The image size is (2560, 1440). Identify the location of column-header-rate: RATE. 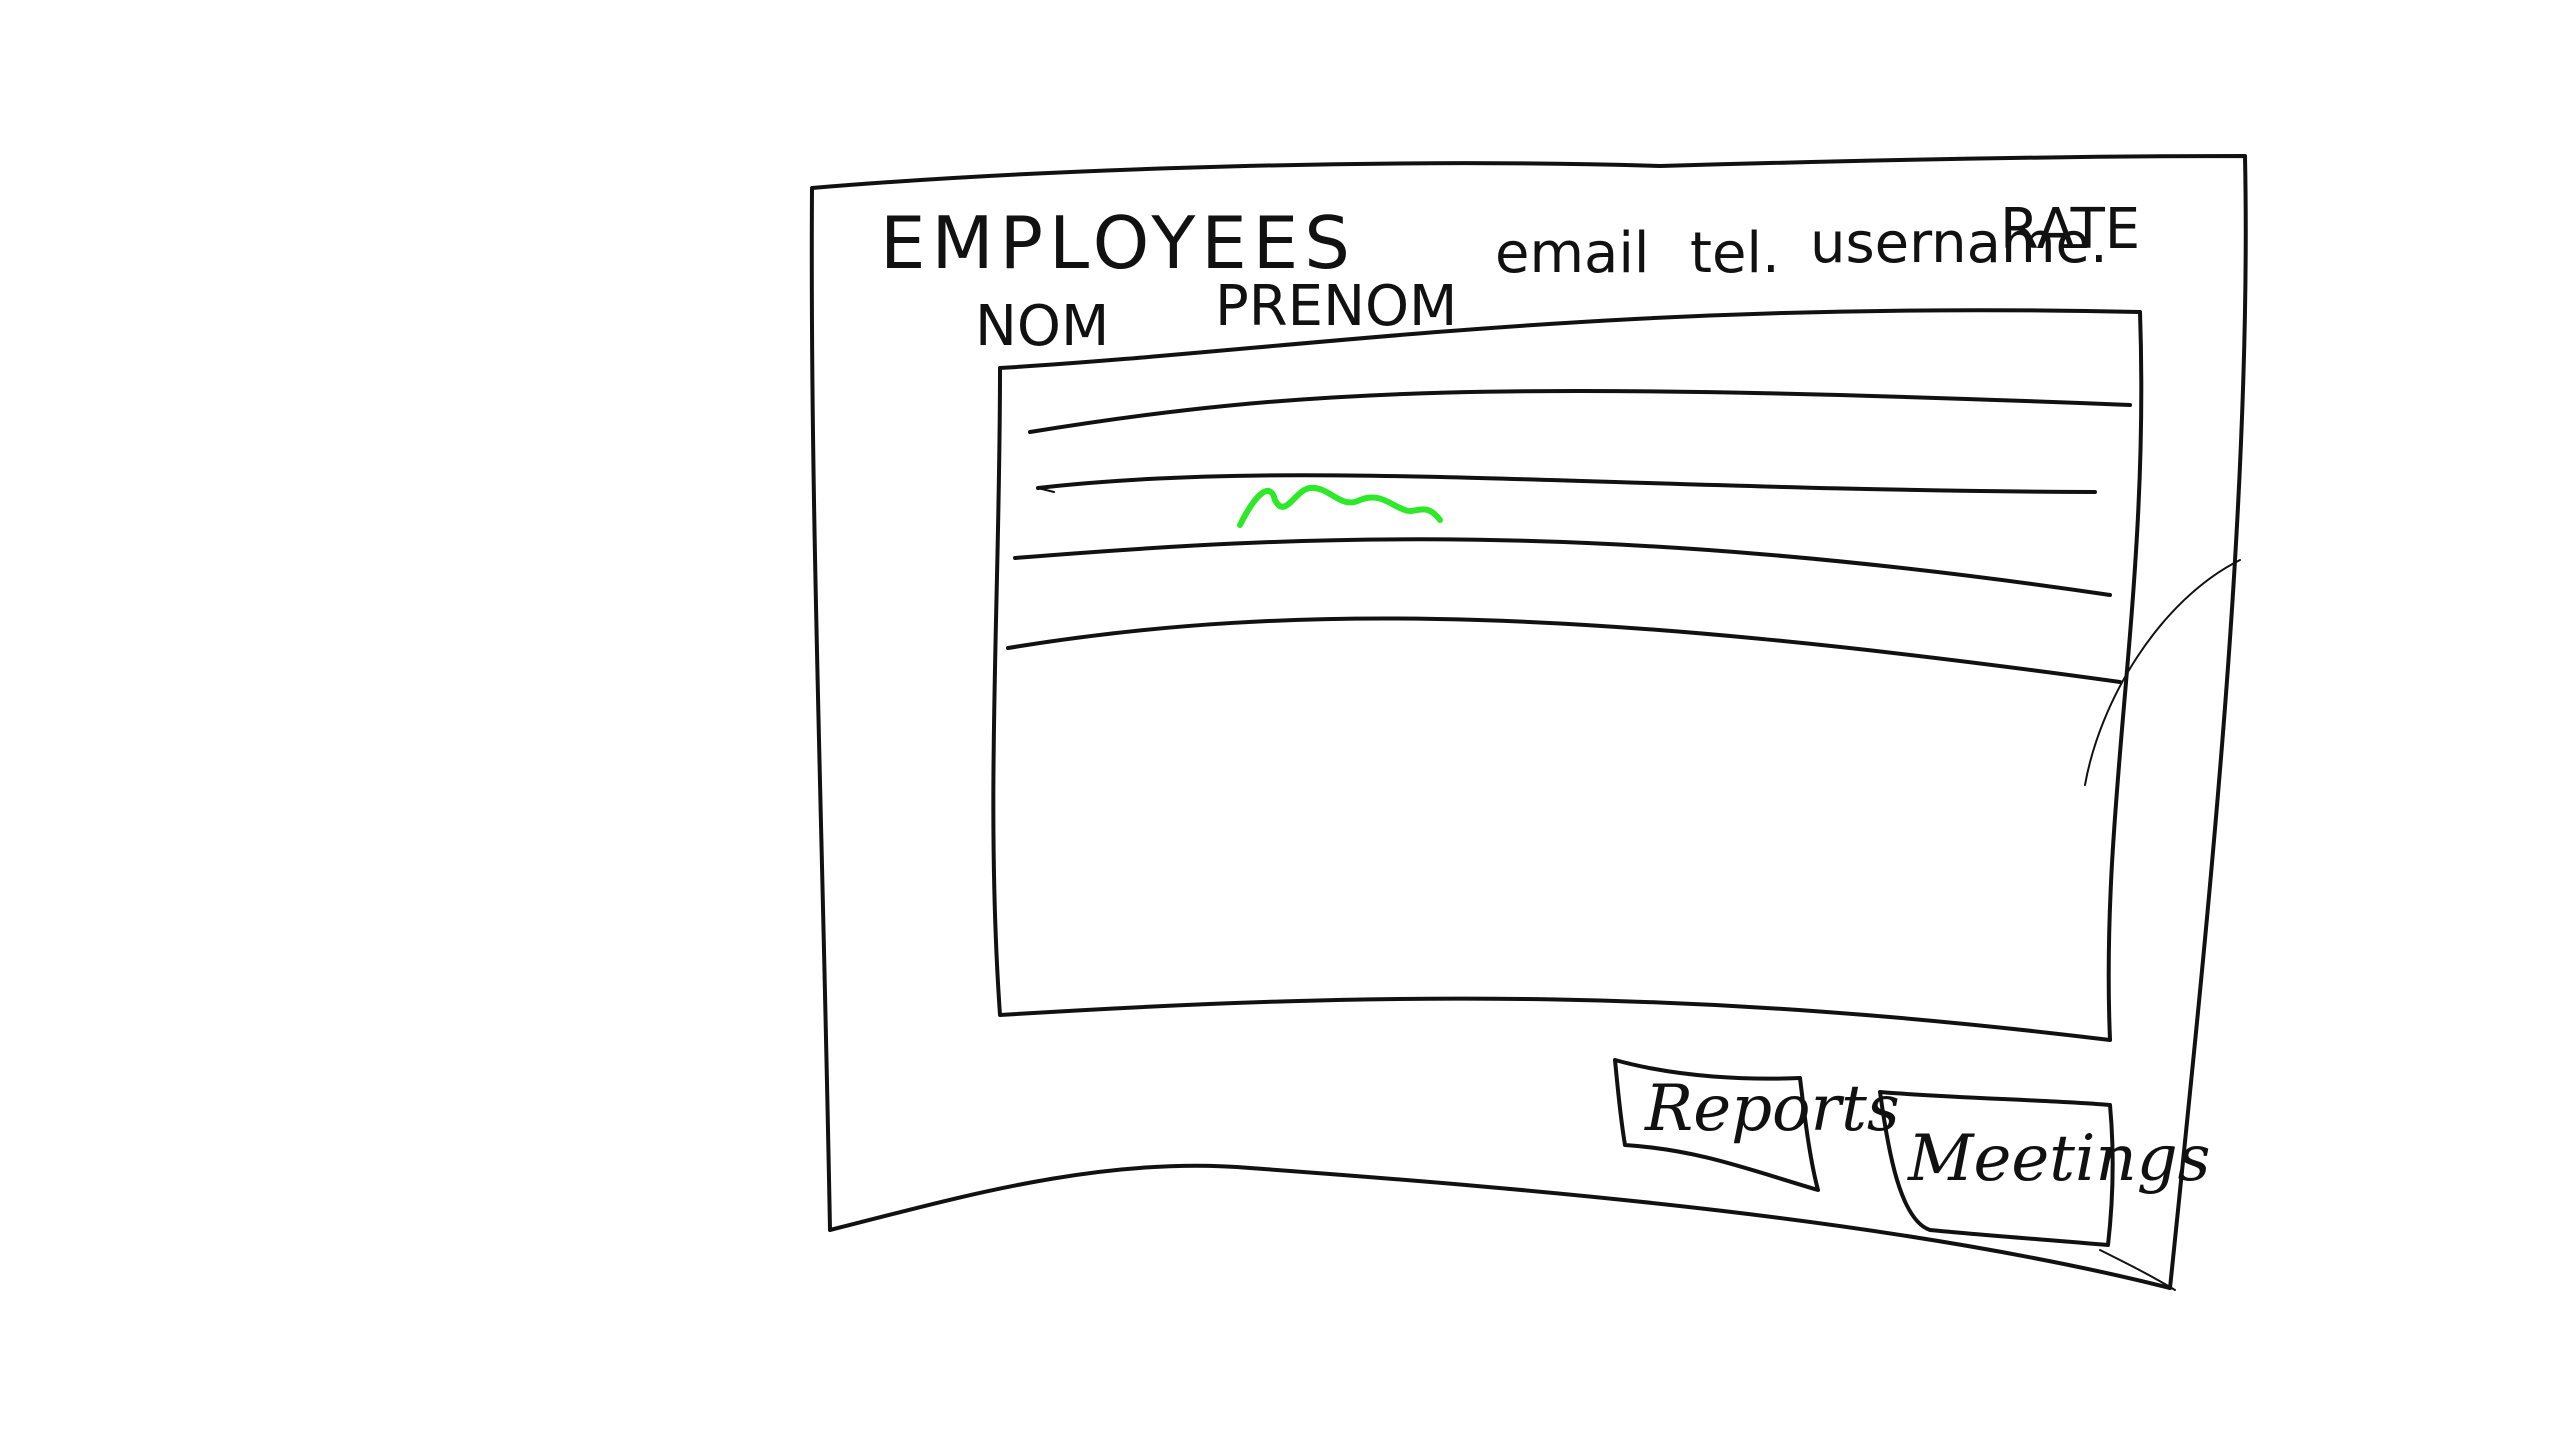
(2070, 229).